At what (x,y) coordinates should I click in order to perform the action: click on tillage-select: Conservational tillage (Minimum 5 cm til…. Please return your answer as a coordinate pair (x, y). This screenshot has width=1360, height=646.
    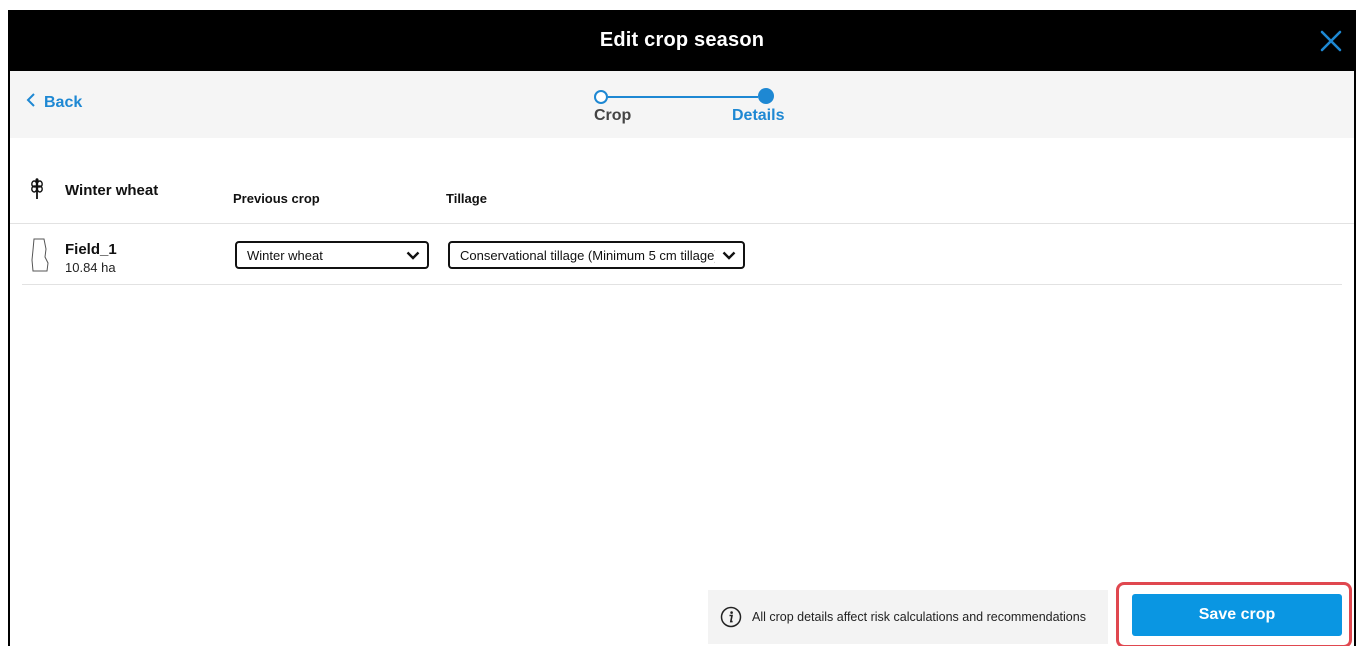
    Looking at the image, I should click on (596, 255).